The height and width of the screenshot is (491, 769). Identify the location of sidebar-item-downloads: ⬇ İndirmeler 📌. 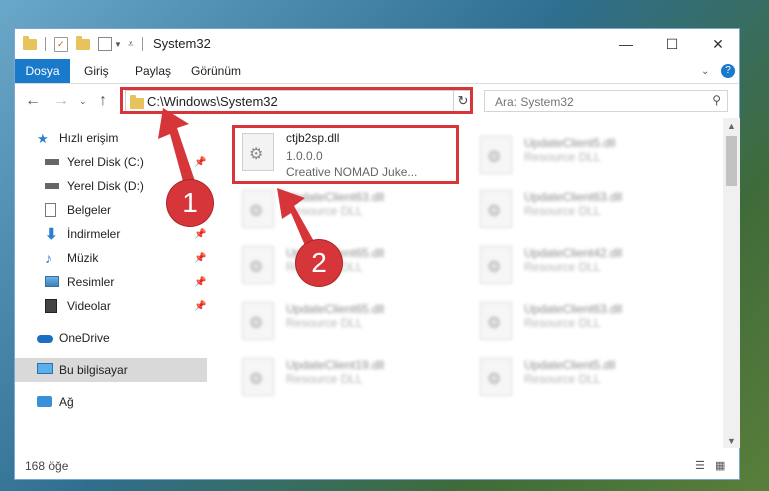
(111, 234).